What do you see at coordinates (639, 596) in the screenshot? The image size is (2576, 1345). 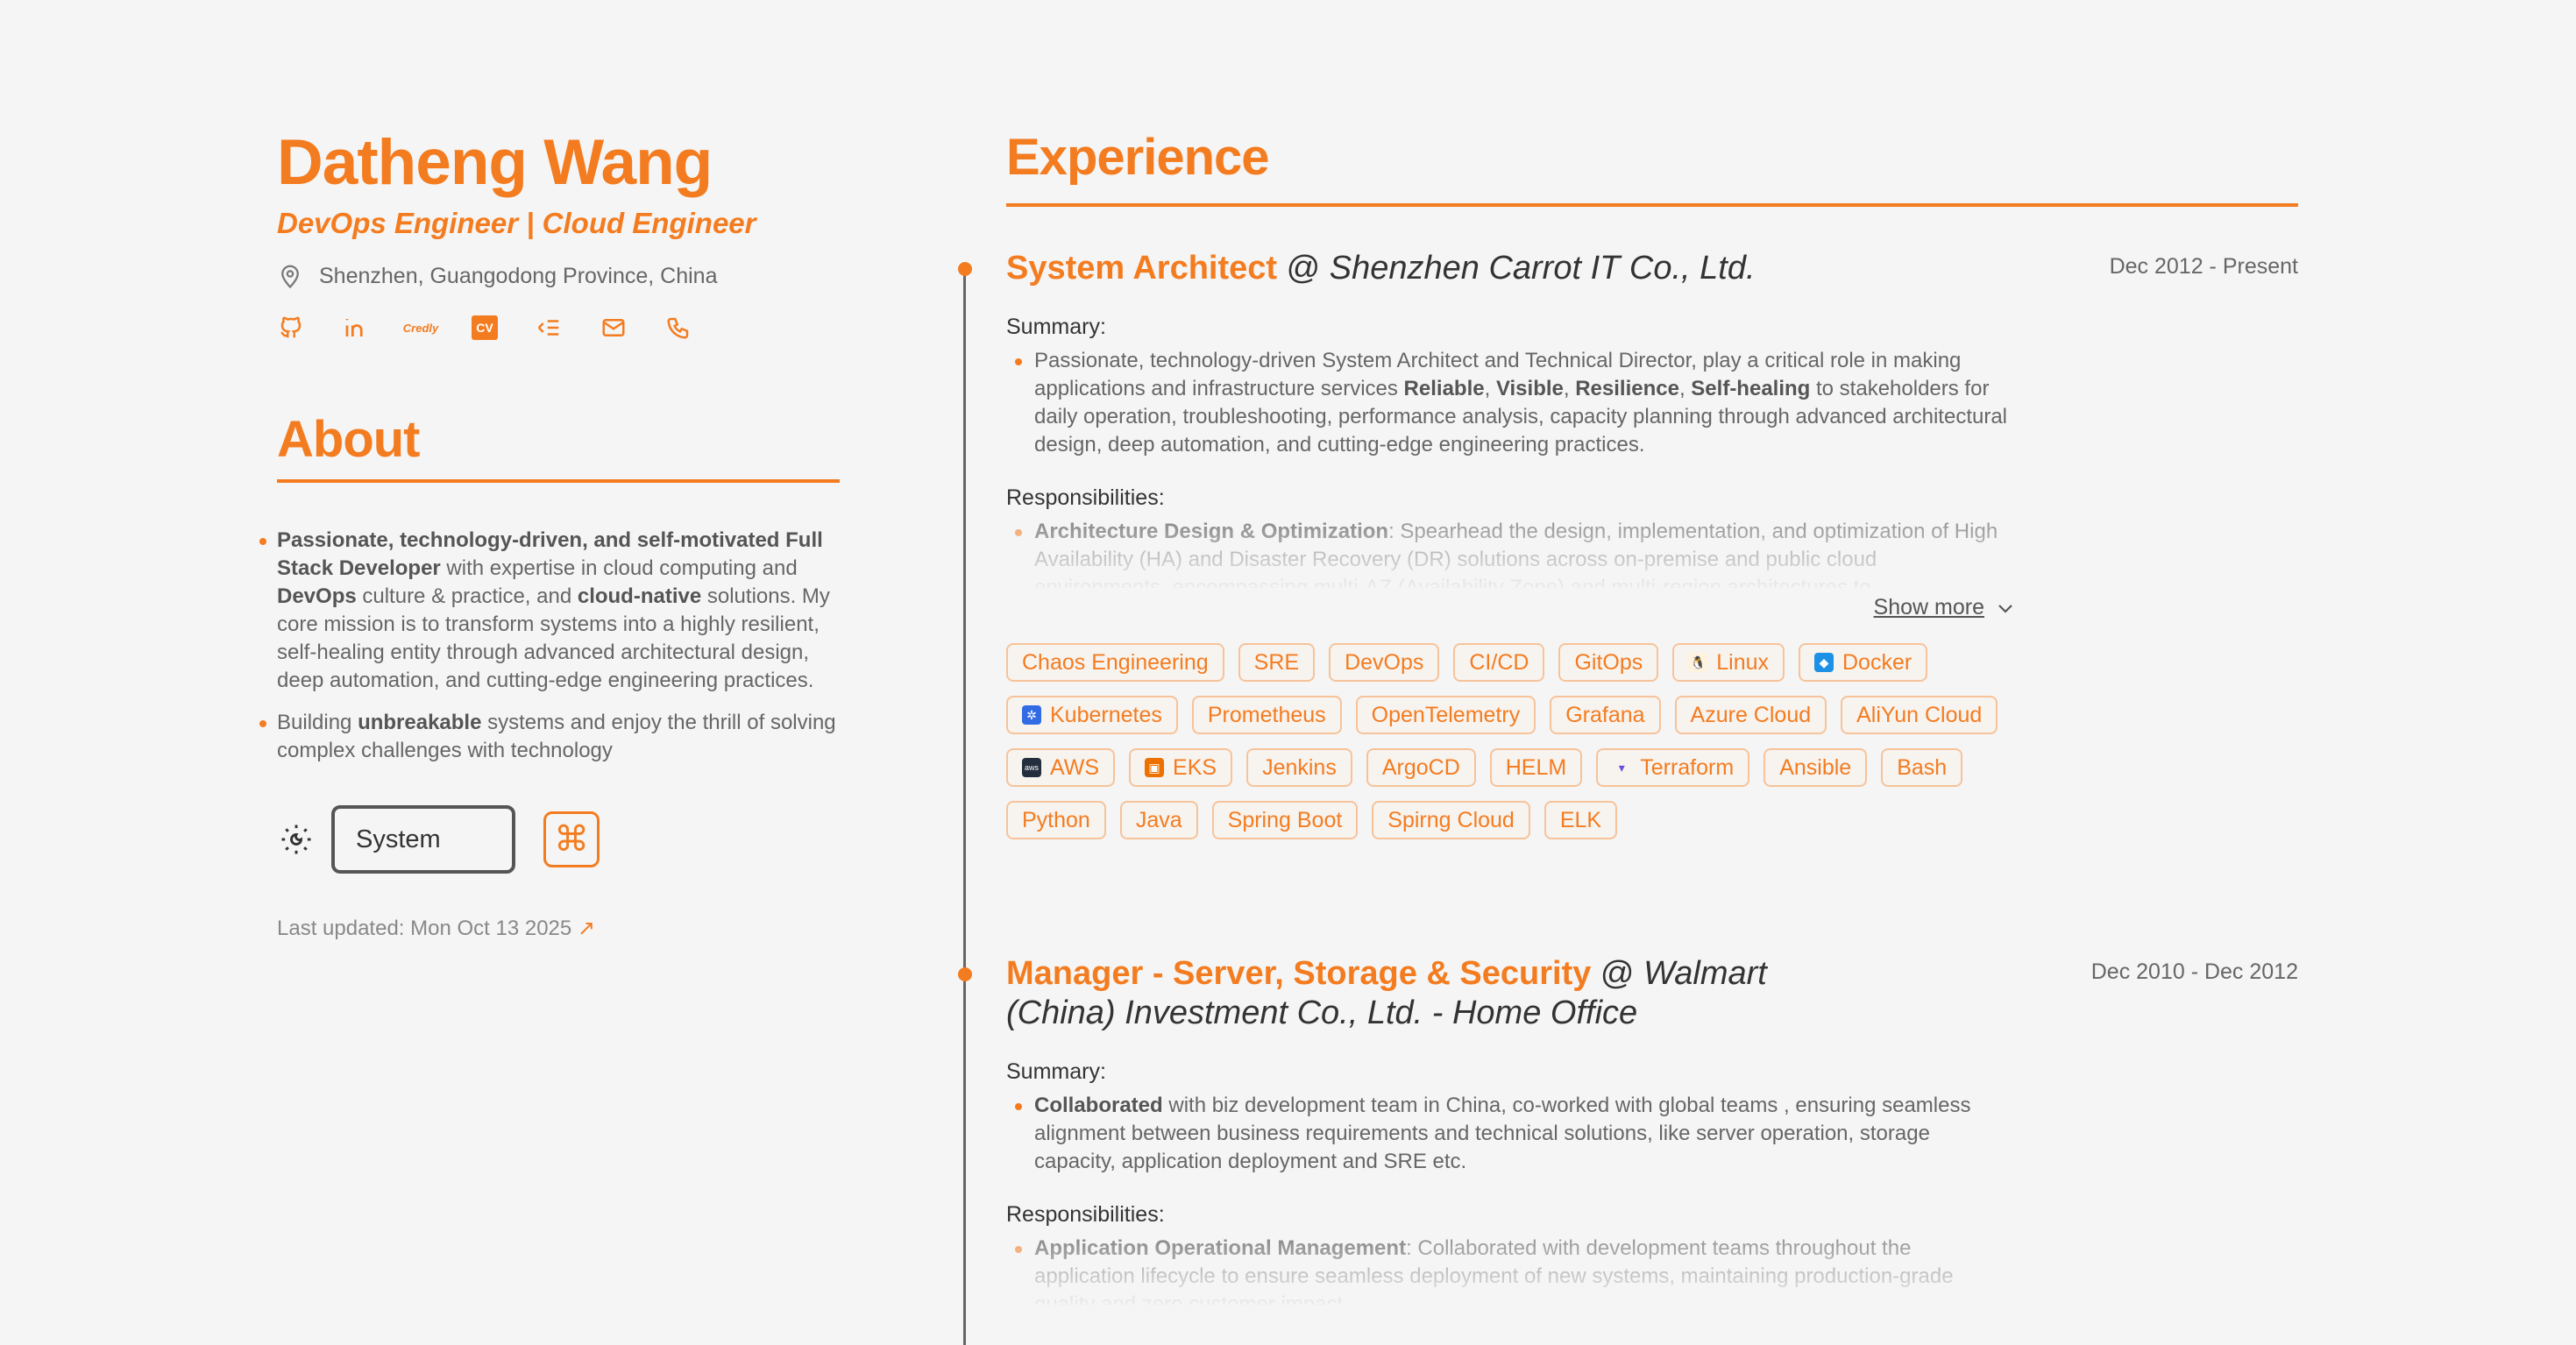 I see `about-bold: cloud-native` at bounding box center [639, 596].